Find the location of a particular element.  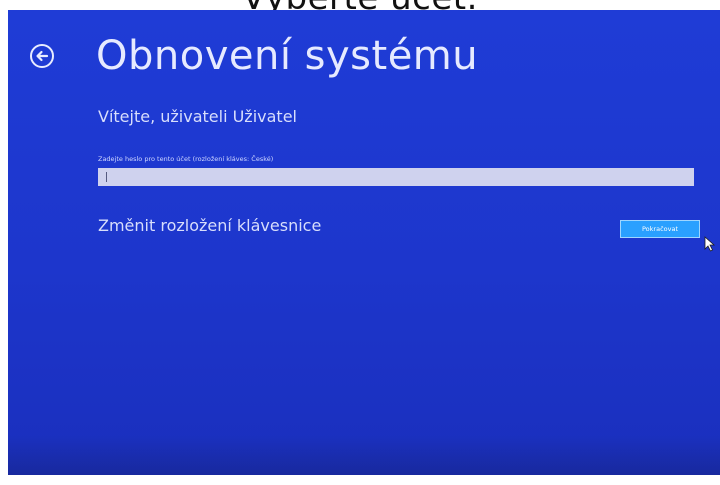

back-arrow-icon is located at coordinates (42, 56).